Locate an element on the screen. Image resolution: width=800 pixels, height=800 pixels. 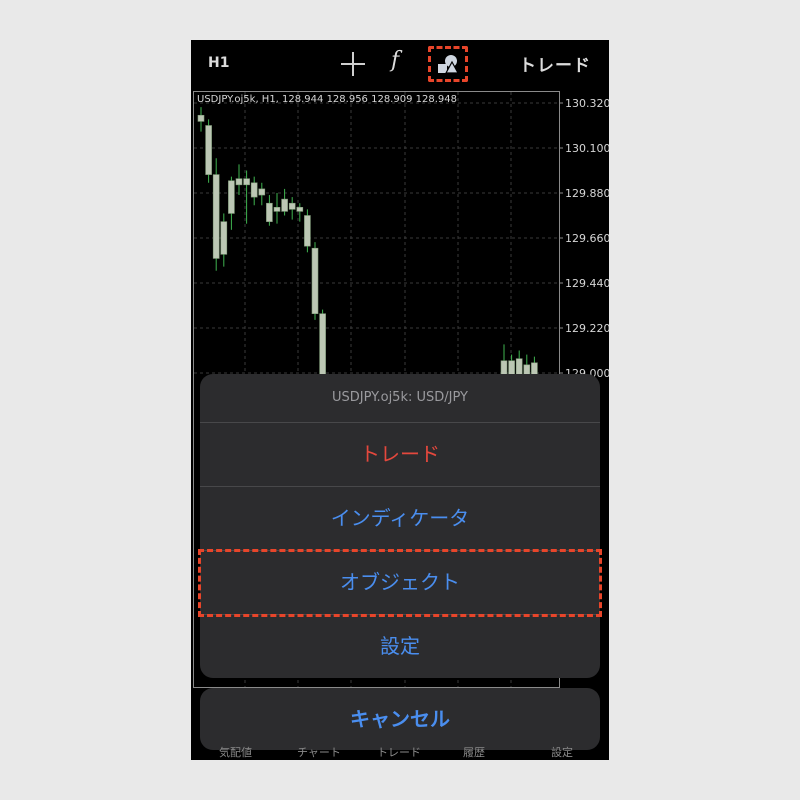
timeframe-button: H1 is located at coordinates (218, 63).